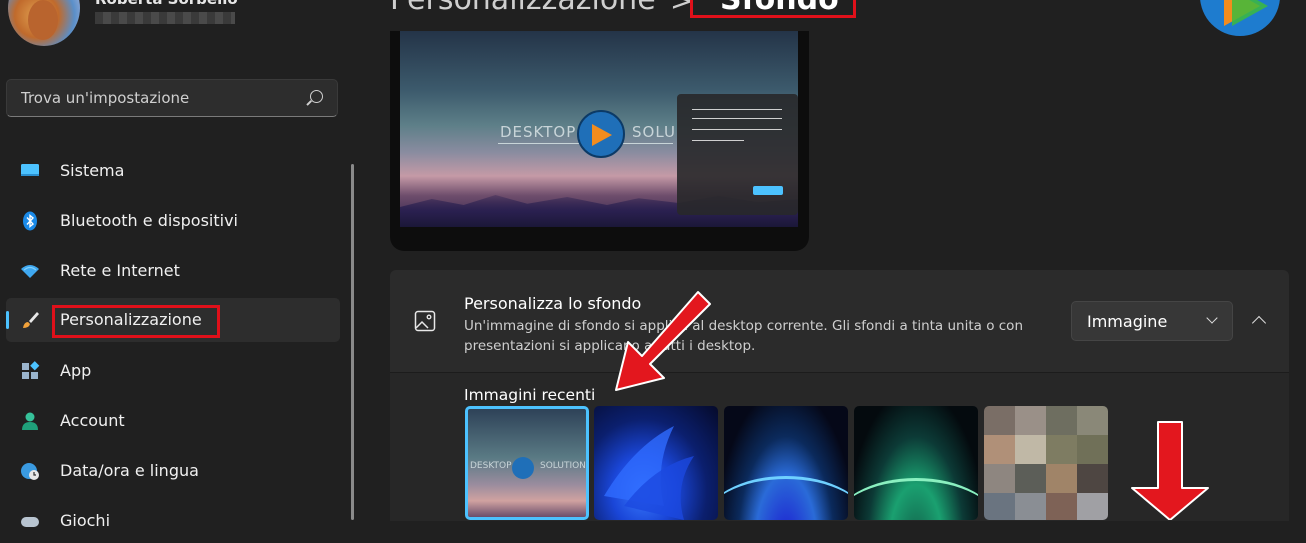  I want to click on image-icon, so click(425, 321).